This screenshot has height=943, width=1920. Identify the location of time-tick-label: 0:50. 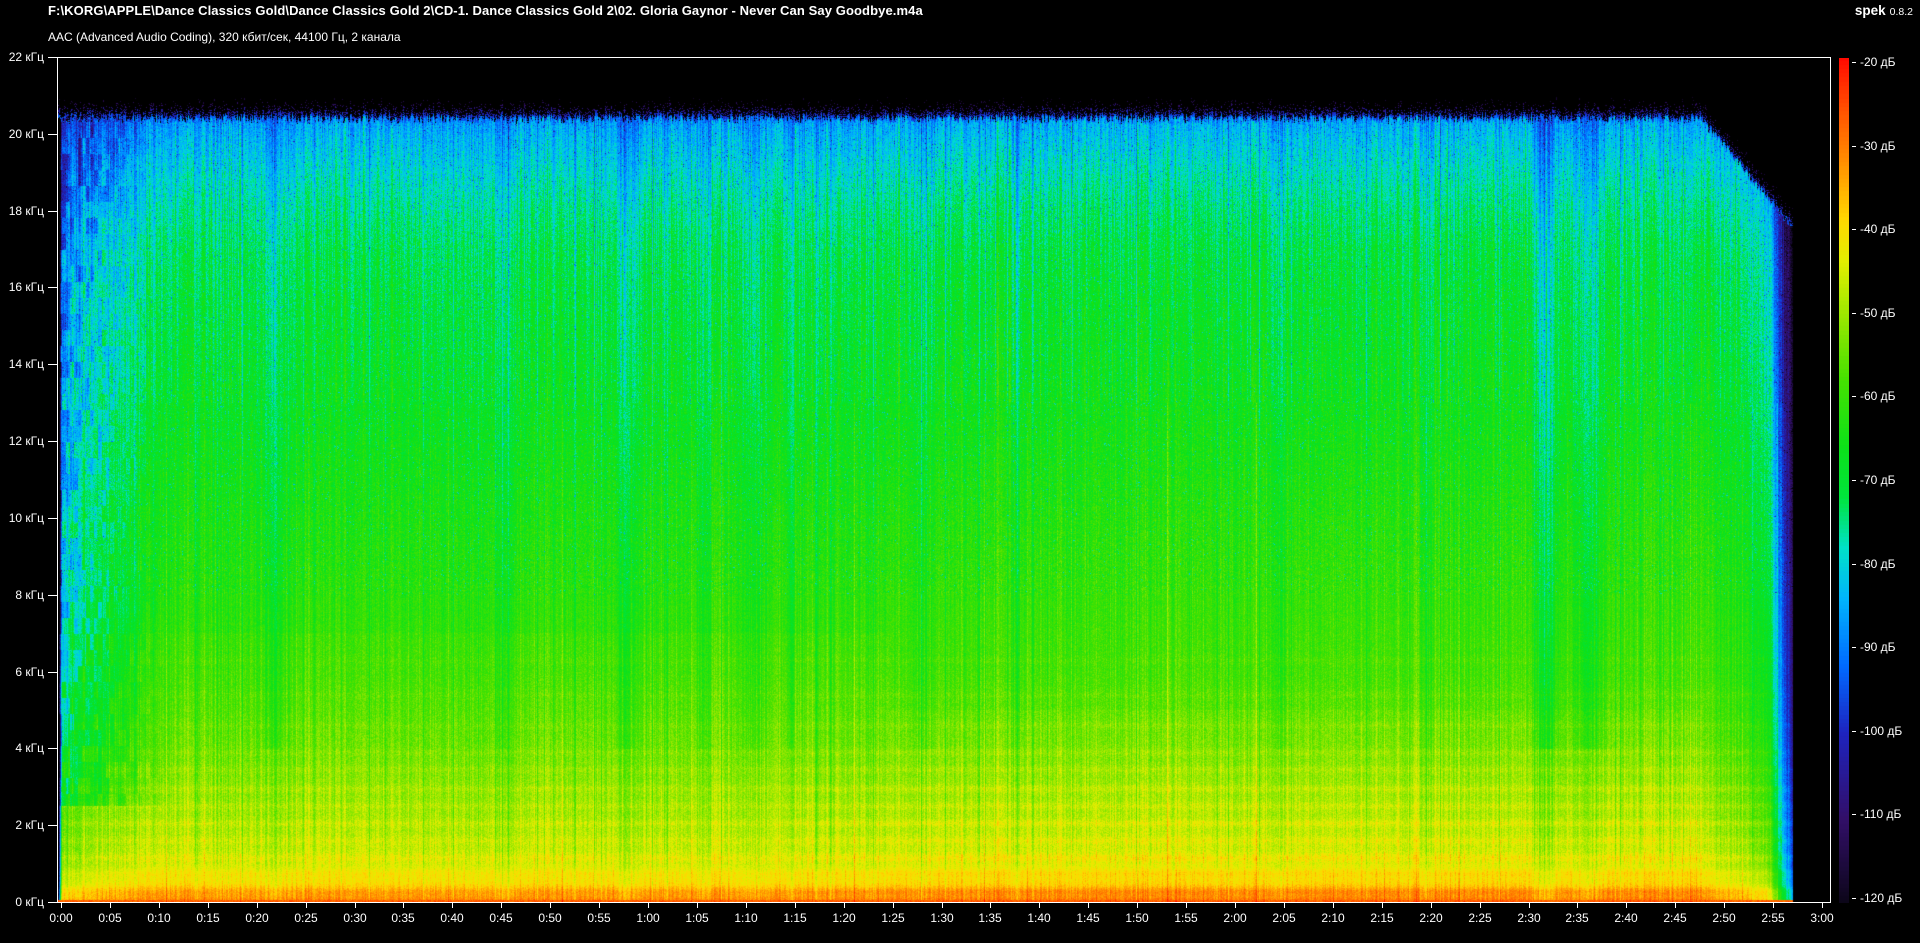
(550, 918).